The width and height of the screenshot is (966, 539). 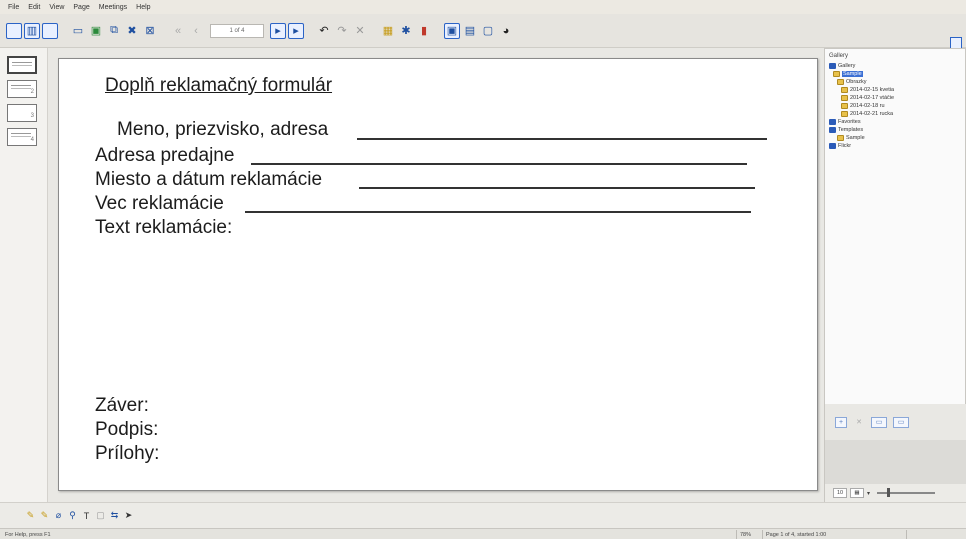 What do you see at coordinates (128, 515) in the screenshot?
I see `select-pointer-icon: ➤` at bounding box center [128, 515].